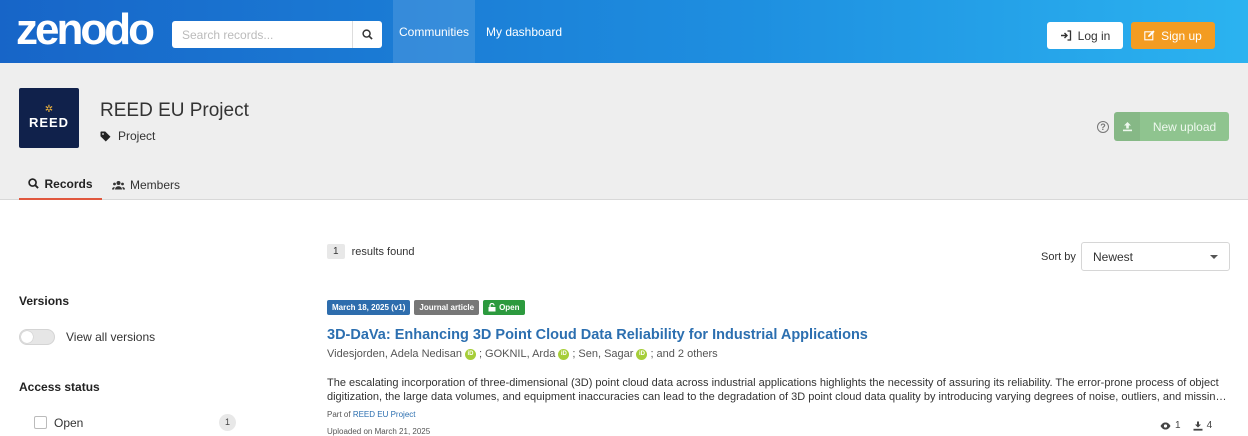  What do you see at coordinates (1155, 256) in the screenshot?
I see `sort-select: Newest` at bounding box center [1155, 256].